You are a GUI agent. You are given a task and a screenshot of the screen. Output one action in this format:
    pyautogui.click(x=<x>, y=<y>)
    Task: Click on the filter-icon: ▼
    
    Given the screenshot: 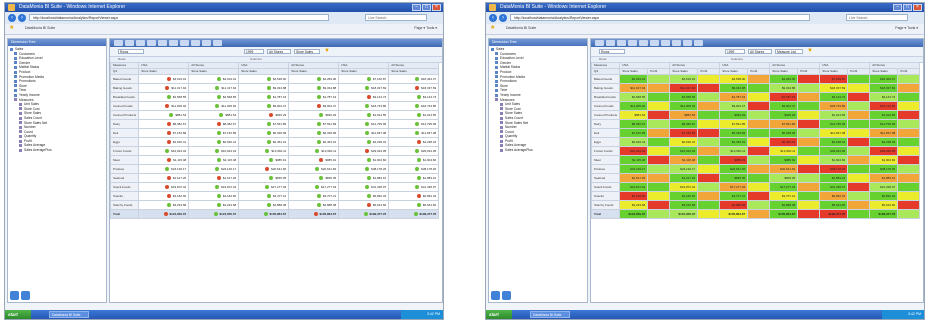 What is the action you would take?
    pyautogui.click(x=327, y=51)
    